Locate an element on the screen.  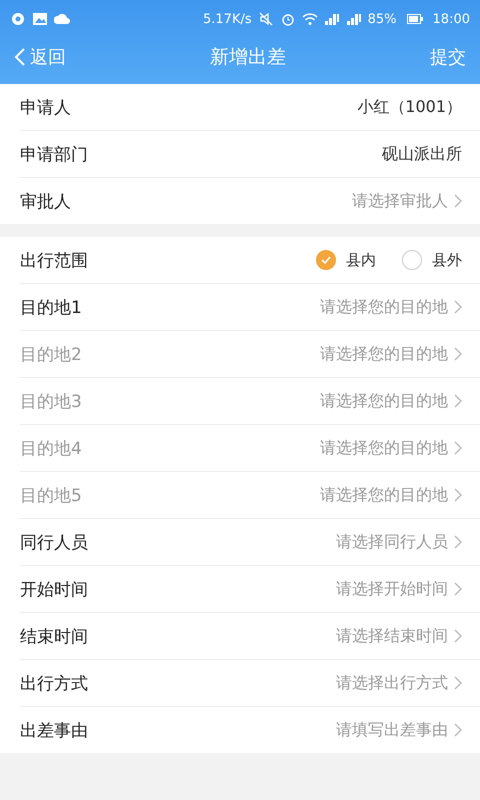
mute-icon is located at coordinates (266, 19).